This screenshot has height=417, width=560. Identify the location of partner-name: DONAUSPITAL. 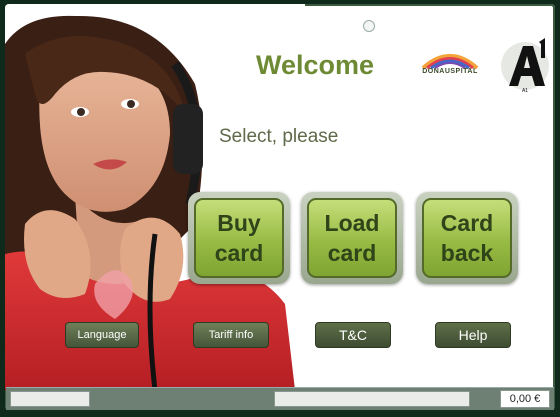
(450, 71).